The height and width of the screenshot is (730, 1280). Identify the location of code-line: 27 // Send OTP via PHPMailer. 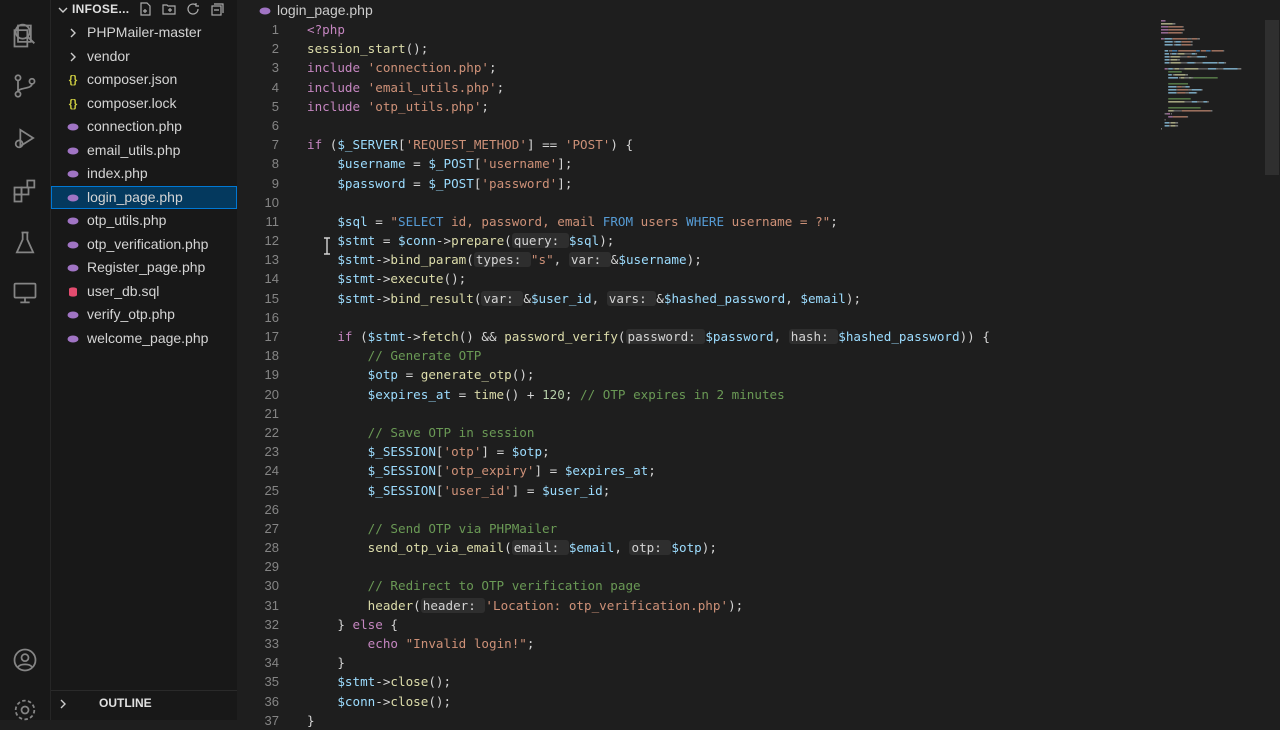
(697, 528).